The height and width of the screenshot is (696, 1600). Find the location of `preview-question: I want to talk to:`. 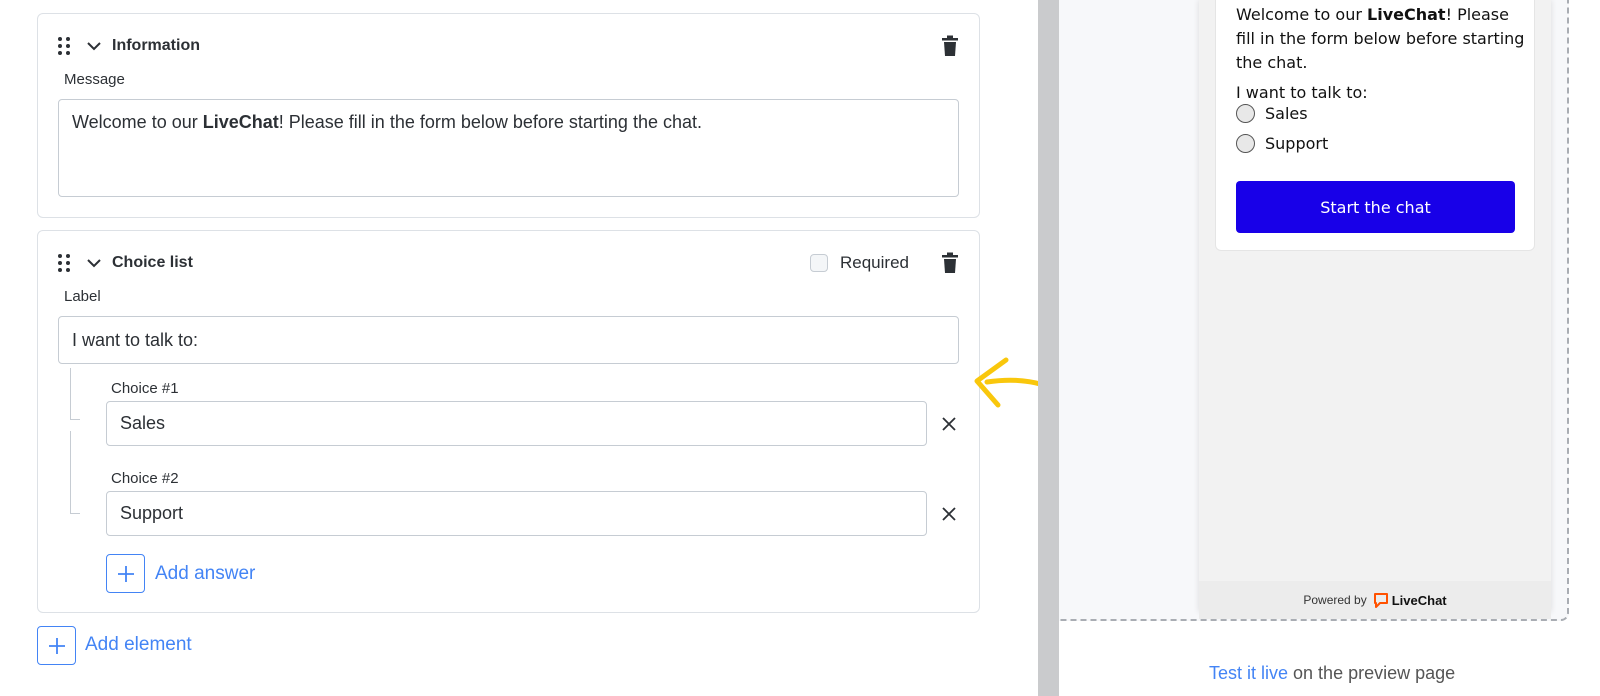

preview-question: I want to talk to: is located at coordinates (1302, 92).